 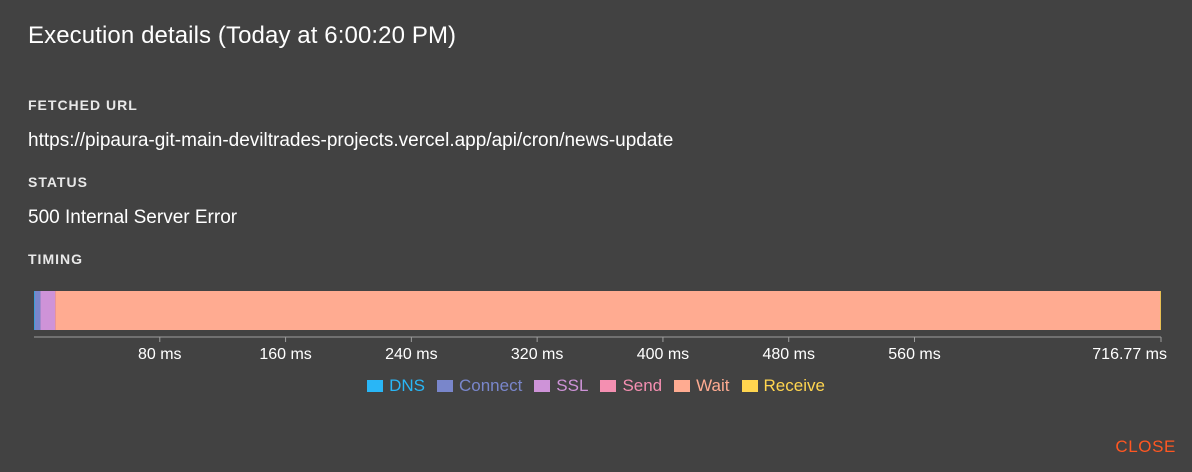 I want to click on close-button: CLOSE, so click(x=1145, y=447).